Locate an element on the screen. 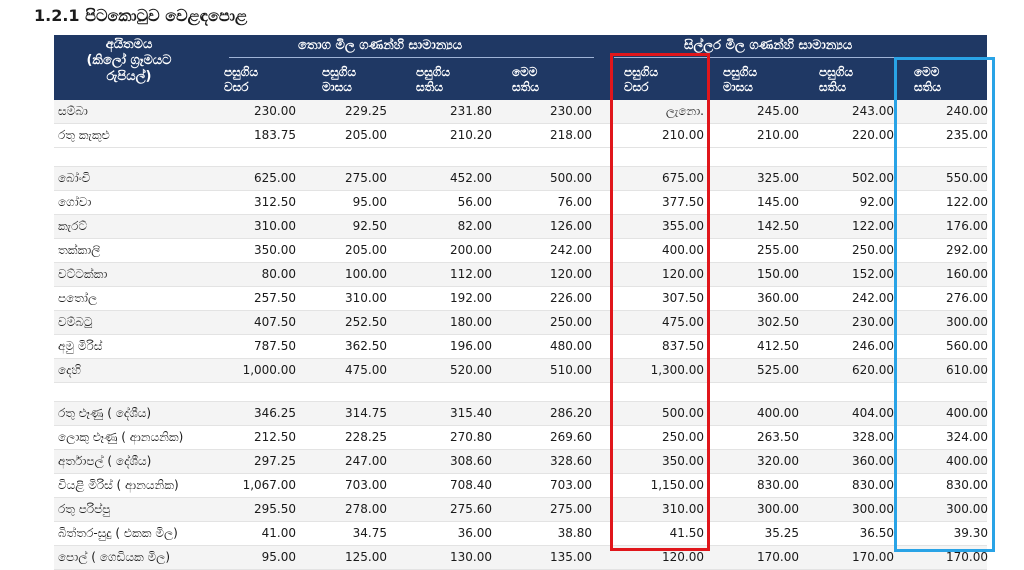 Image resolution: width=1024 pixels, height=570 pixels. sub-header-0: පසුගිය වසර is located at coordinates (241, 79).